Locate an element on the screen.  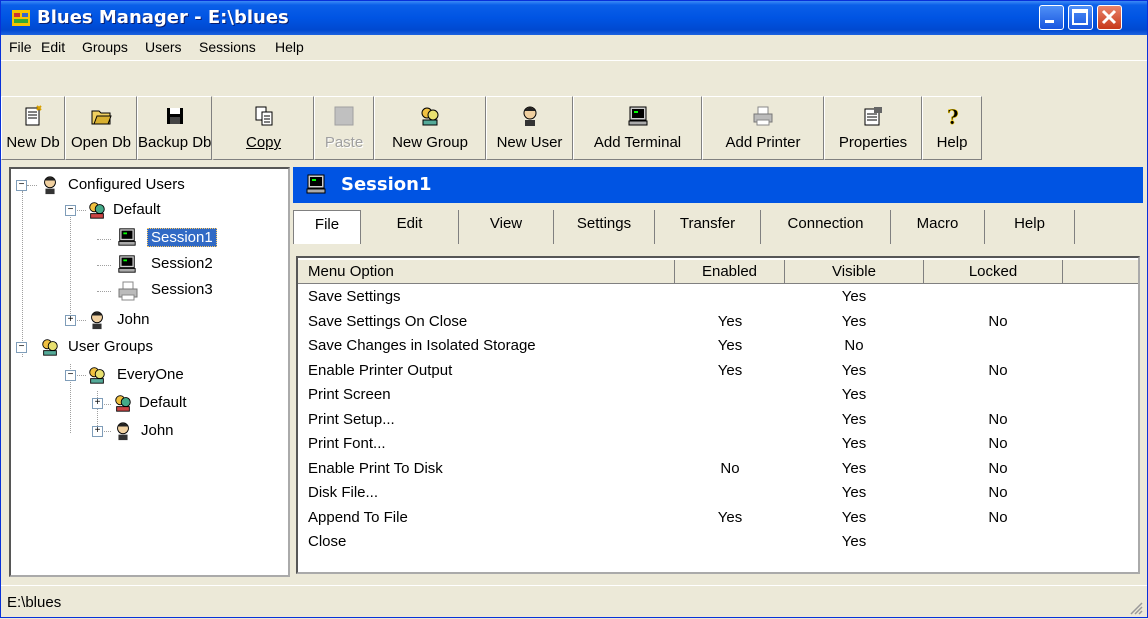
tree-node-label: EveryOne is located at coordinates (150, 374).